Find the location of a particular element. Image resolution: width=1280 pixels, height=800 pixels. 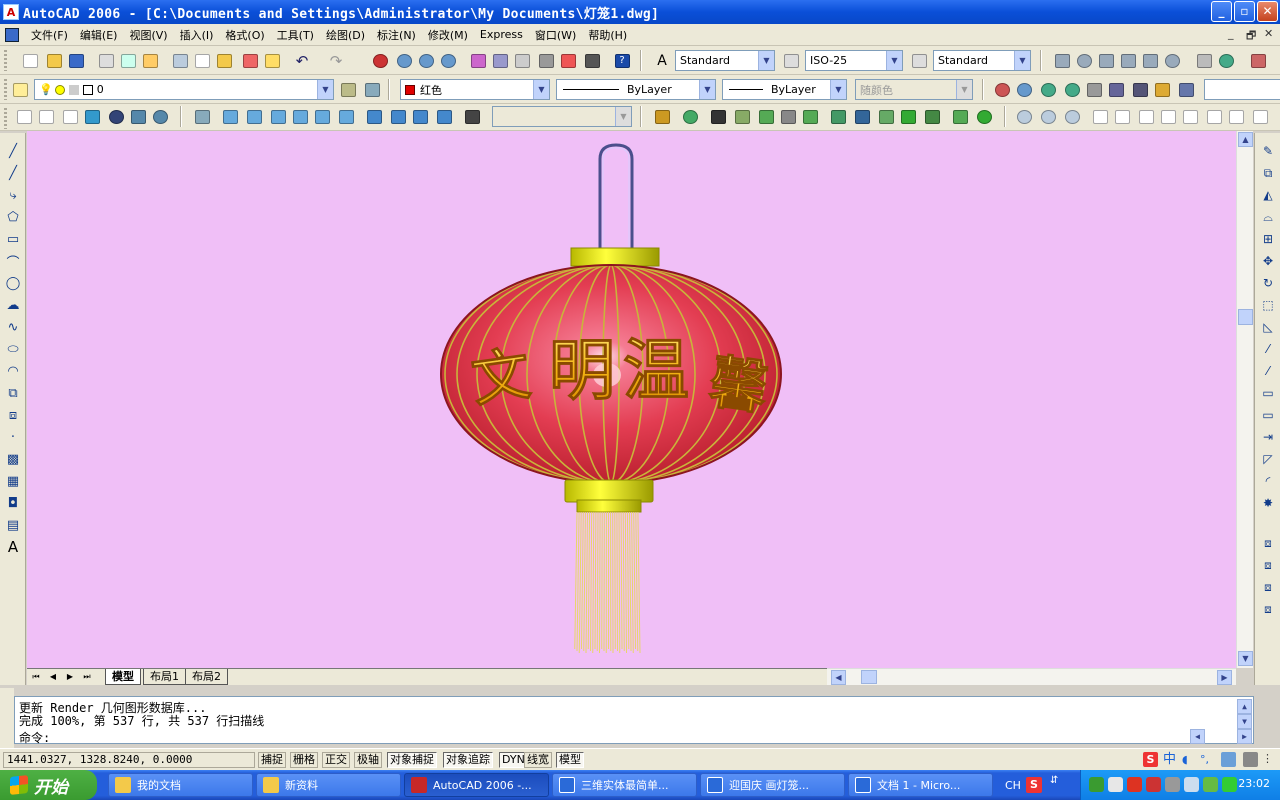

3ddistance-icon is located at coordinates (1094, 90).